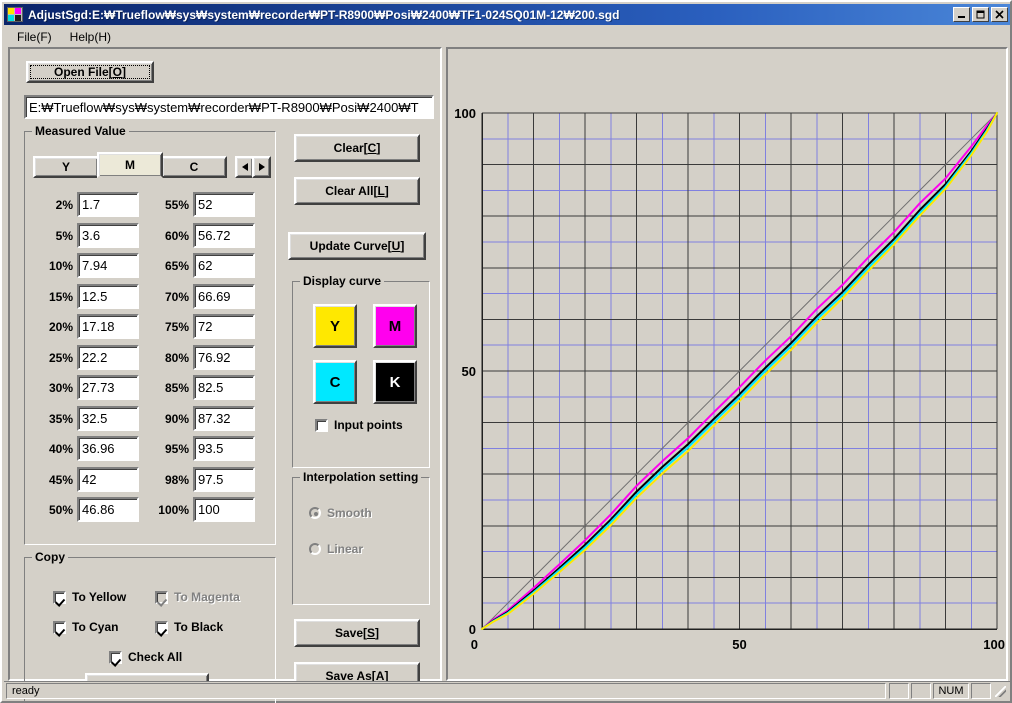  What do you see at coordinates (108, 265) in the screenshot?
I see `measured-value-input: 7.94` at bounding box center [108, 265].